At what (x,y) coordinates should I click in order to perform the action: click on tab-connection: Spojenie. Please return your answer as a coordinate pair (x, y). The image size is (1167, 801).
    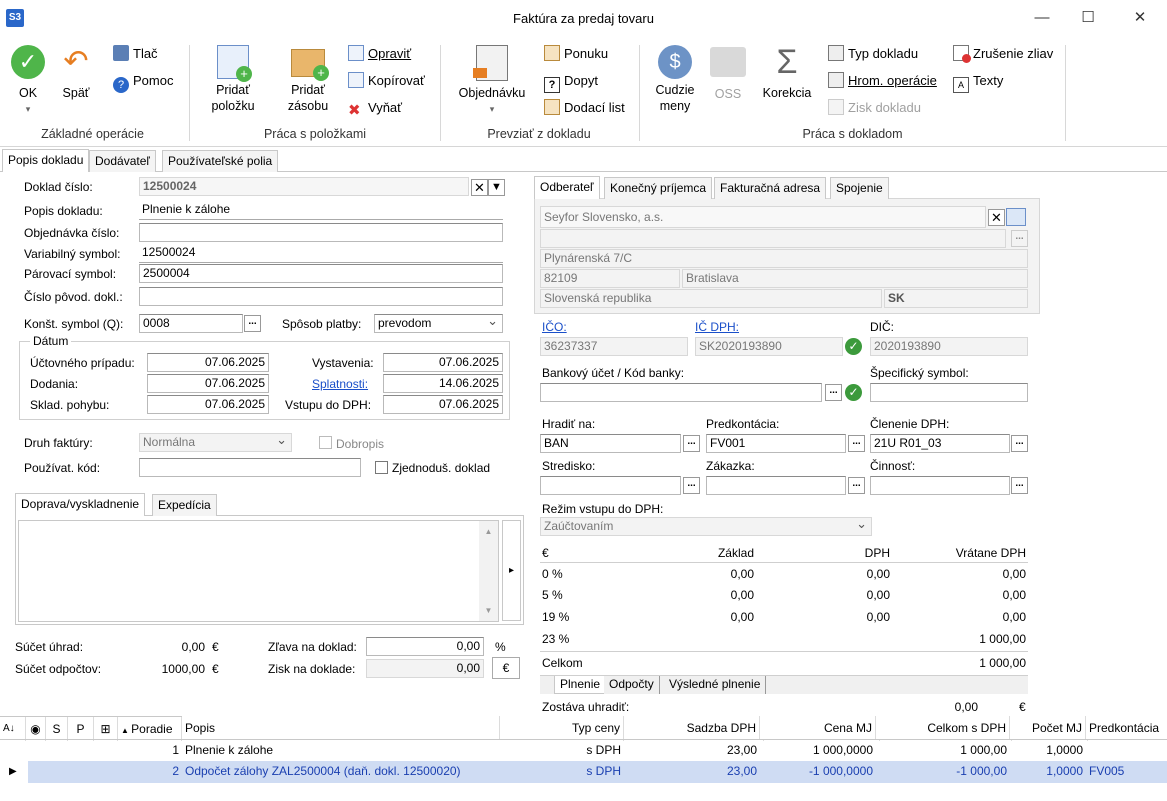
    Looking at the image, I should click on (859, 188).